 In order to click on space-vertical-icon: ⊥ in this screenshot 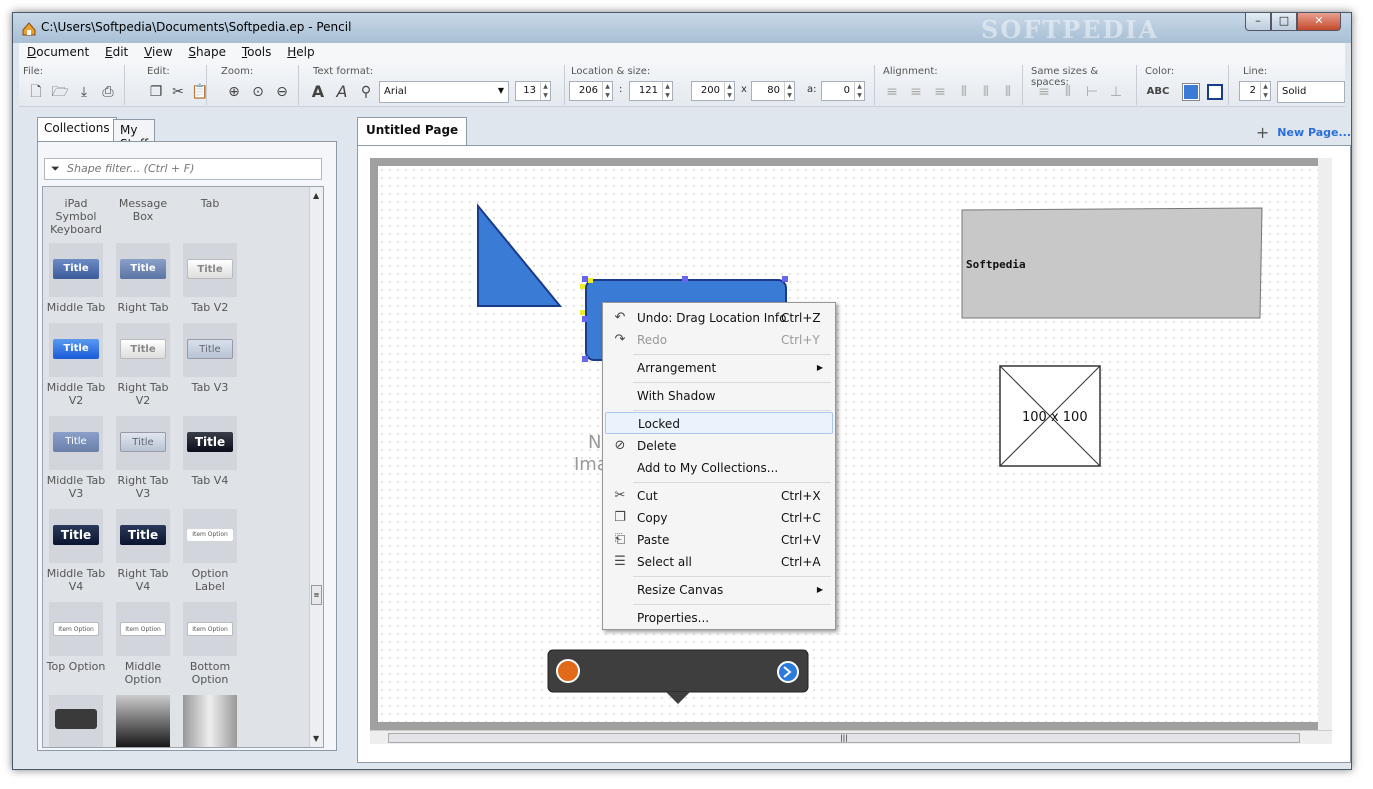, I will do `click(1116, 92)`.